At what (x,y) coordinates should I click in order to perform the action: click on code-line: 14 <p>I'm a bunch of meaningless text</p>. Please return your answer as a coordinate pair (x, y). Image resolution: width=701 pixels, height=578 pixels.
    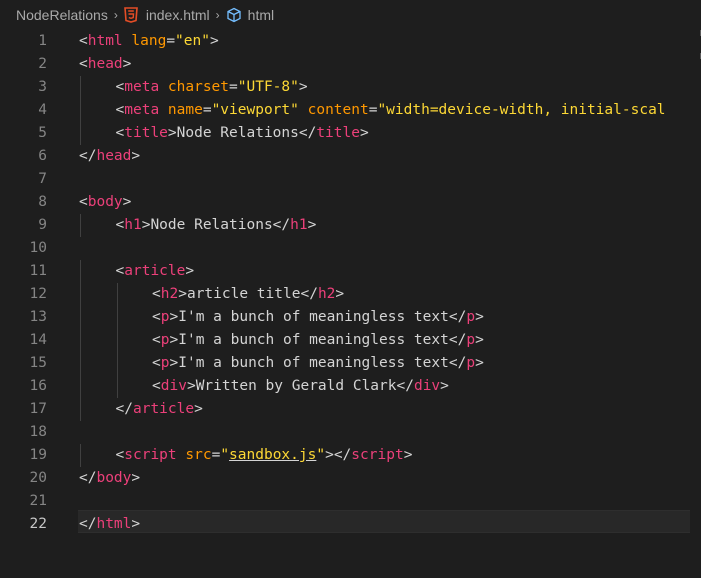
    Looking at the image, I should click on (350, 340).